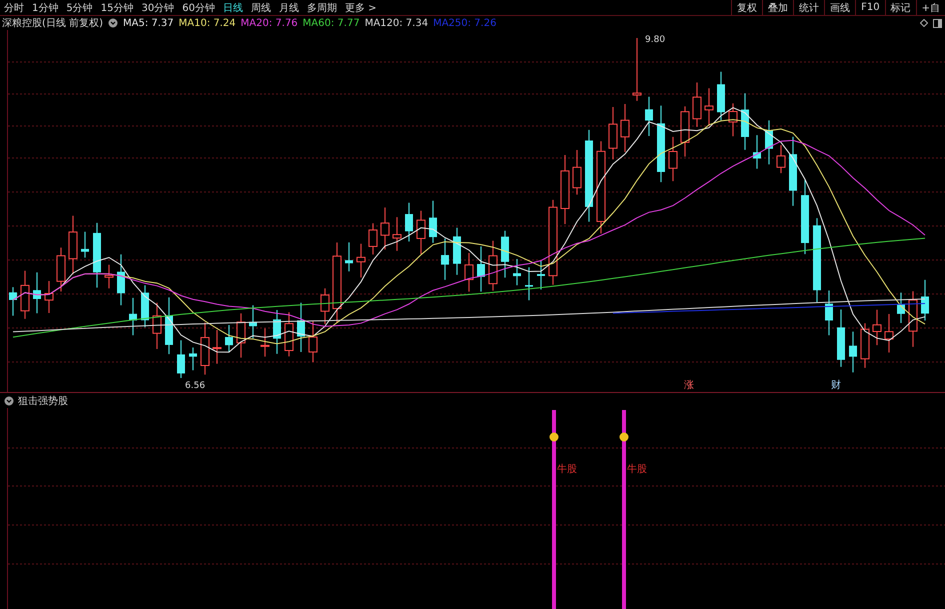 Image resolution: width=945 pixels, height=609 pixels. Describe the element at coordinates (360, 7) in the screenshot. I see `period-tab: 更多 >` at that location.